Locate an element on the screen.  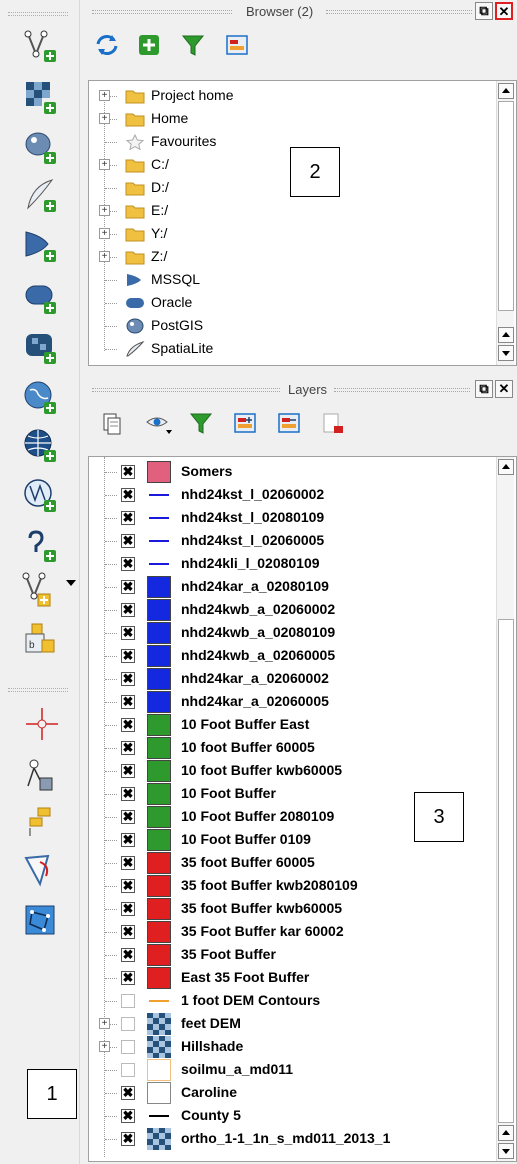
browser-item: MSSQL is located at coordinates (302, 280).